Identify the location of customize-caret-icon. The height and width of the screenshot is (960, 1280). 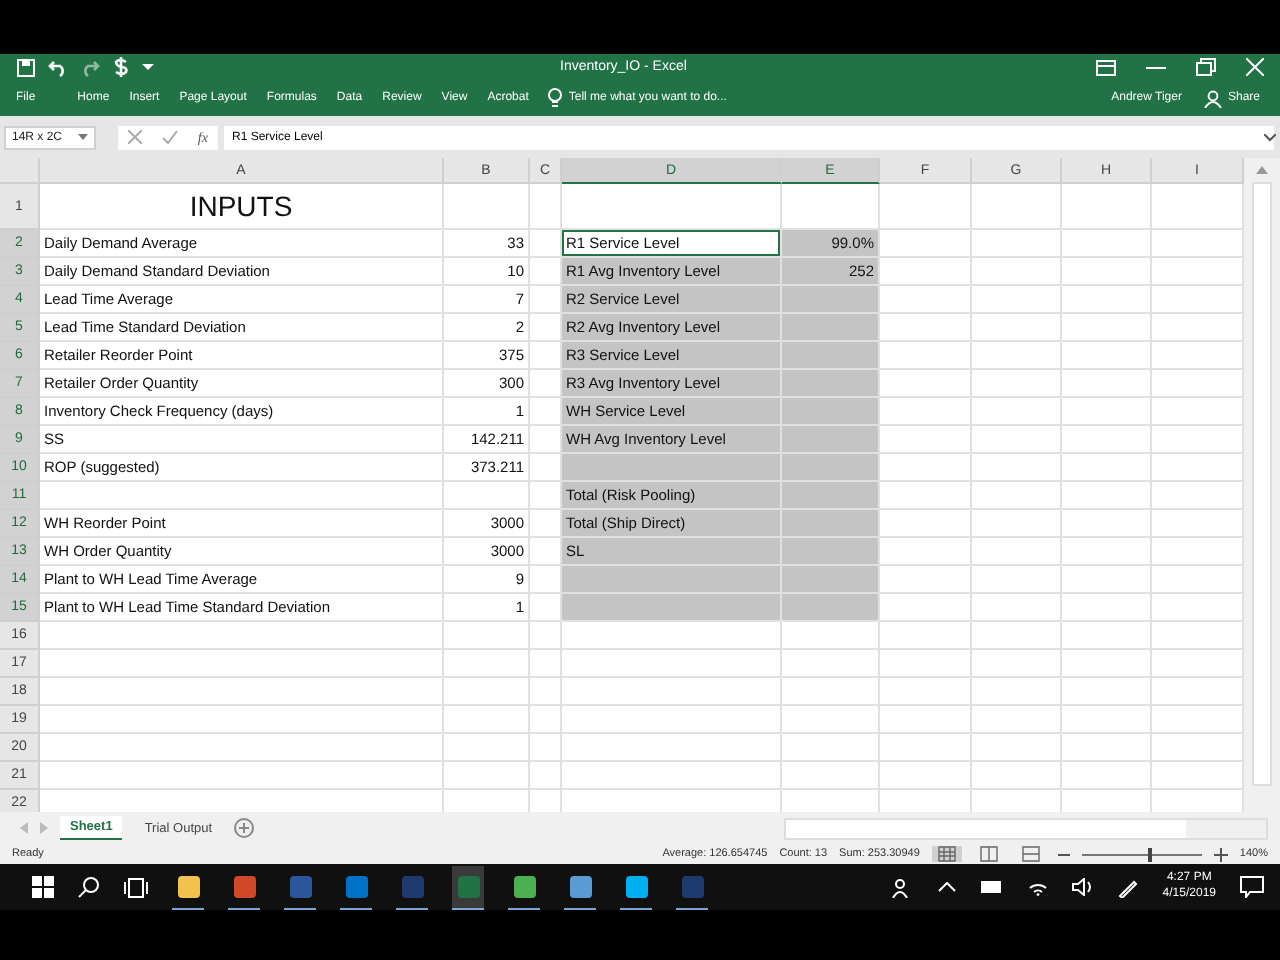
(148, 67).